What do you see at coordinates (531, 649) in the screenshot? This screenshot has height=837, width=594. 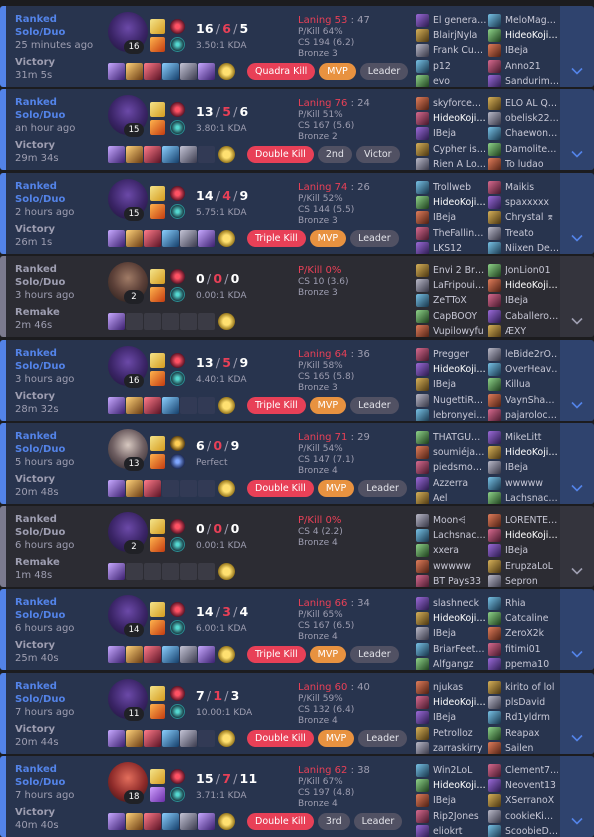 I see `player-name: fitimi01` at bounding box center [531, 649].